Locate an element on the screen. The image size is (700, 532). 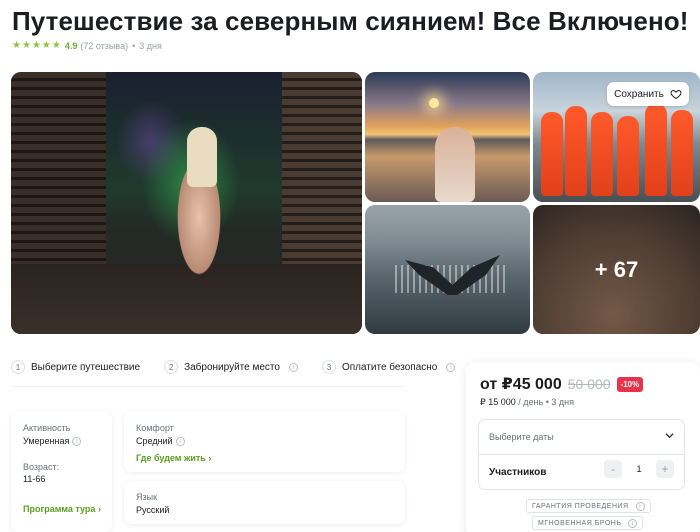
program-link-text: Программа тура is located at coordinates (59, 509).